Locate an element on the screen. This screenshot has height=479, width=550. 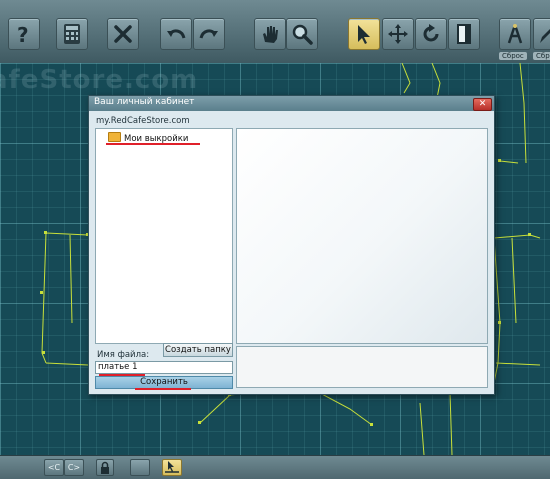
redo-button is located at coordinates (209, 34).